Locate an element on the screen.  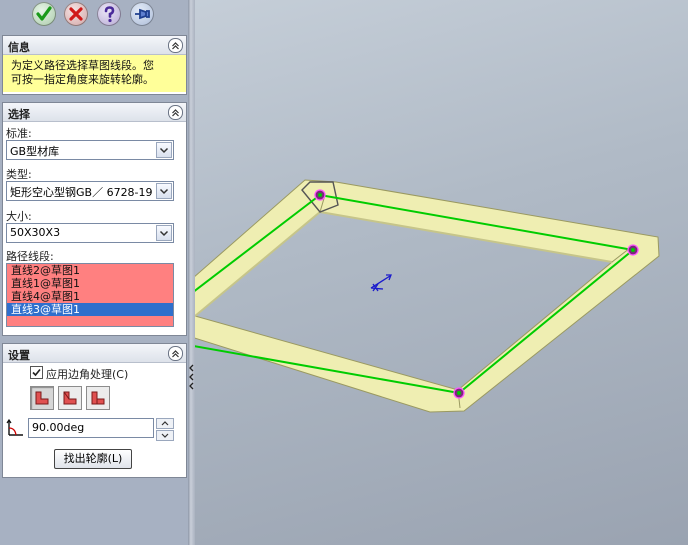
x-icon is located at coordinates (76, 14).